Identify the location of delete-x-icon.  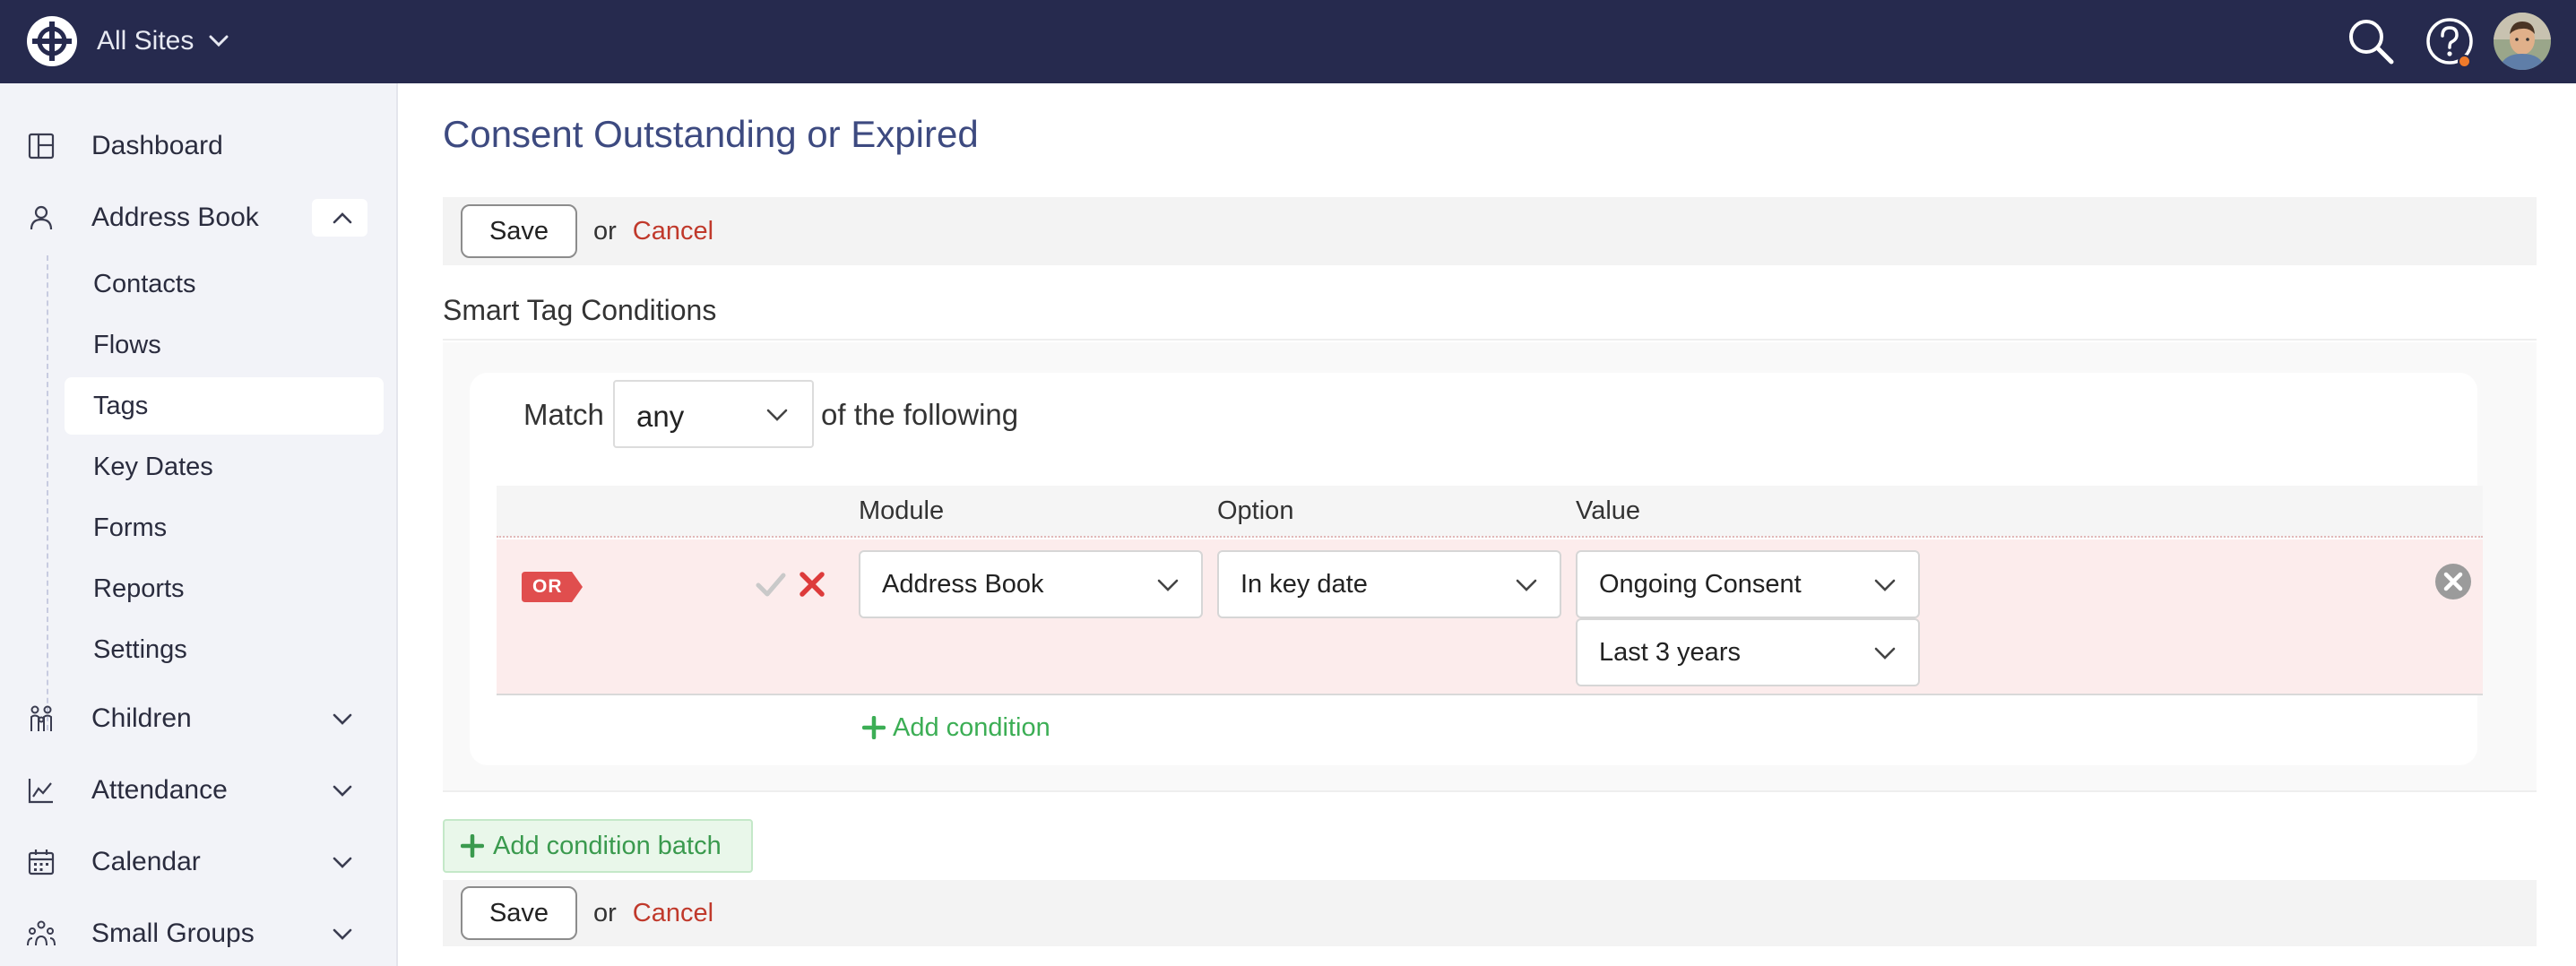
(812, 584).